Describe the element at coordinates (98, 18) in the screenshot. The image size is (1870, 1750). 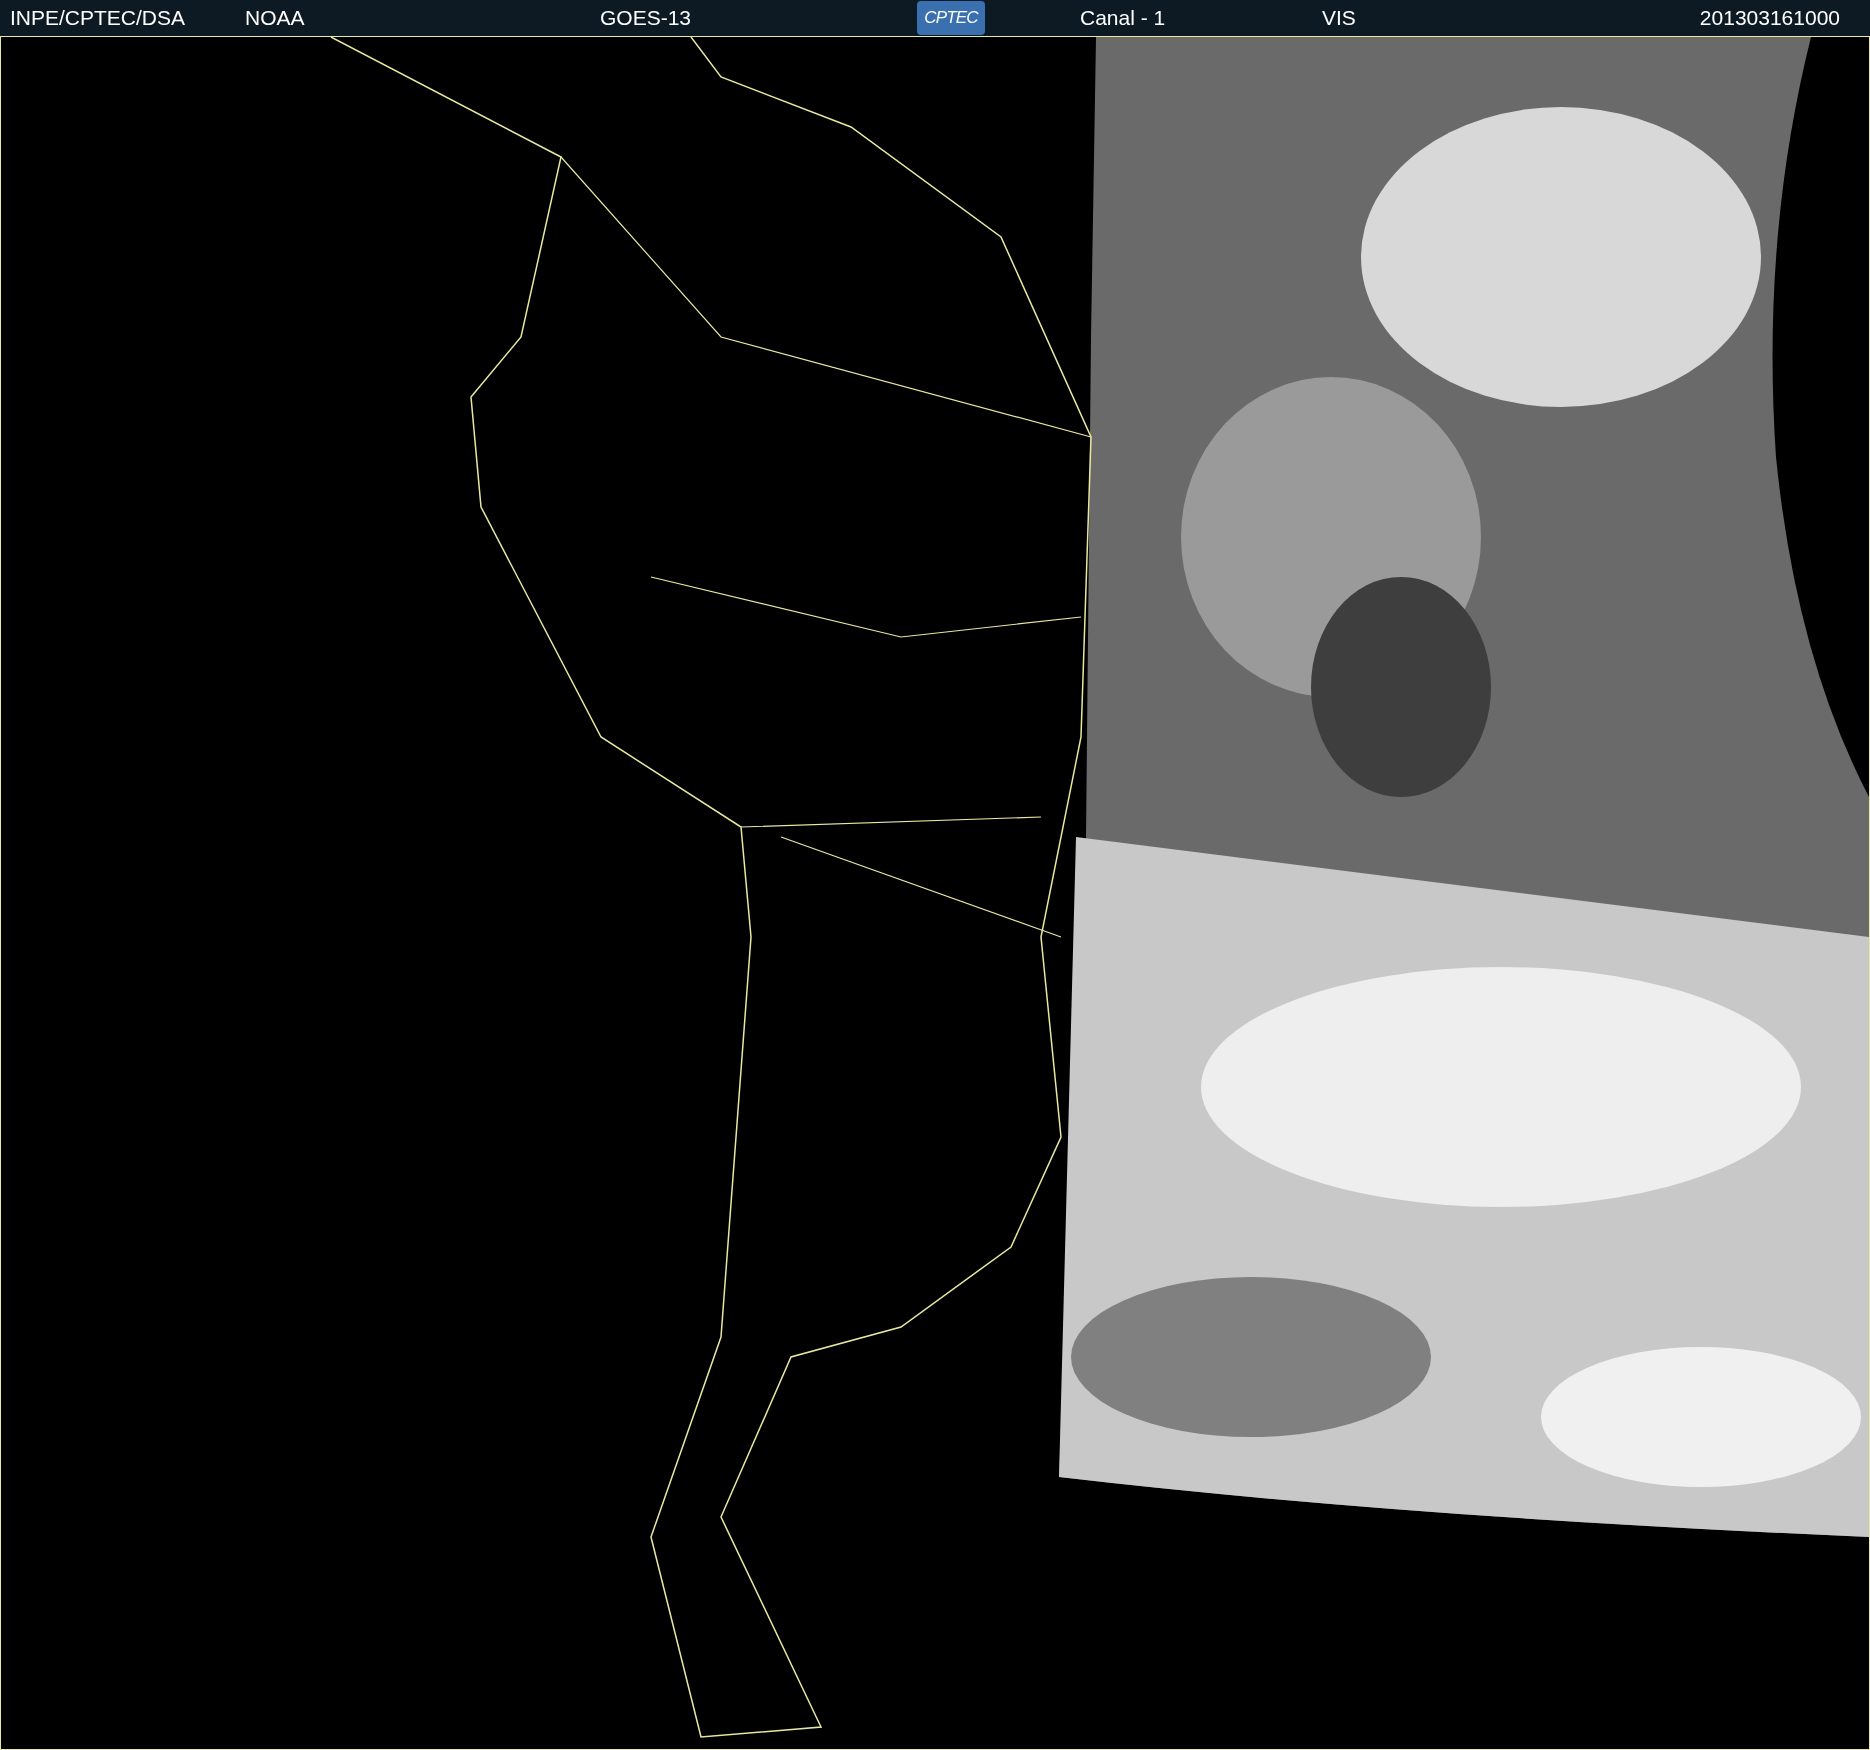
I see `header-label: INPE/CPTEC/DSA` at that location.